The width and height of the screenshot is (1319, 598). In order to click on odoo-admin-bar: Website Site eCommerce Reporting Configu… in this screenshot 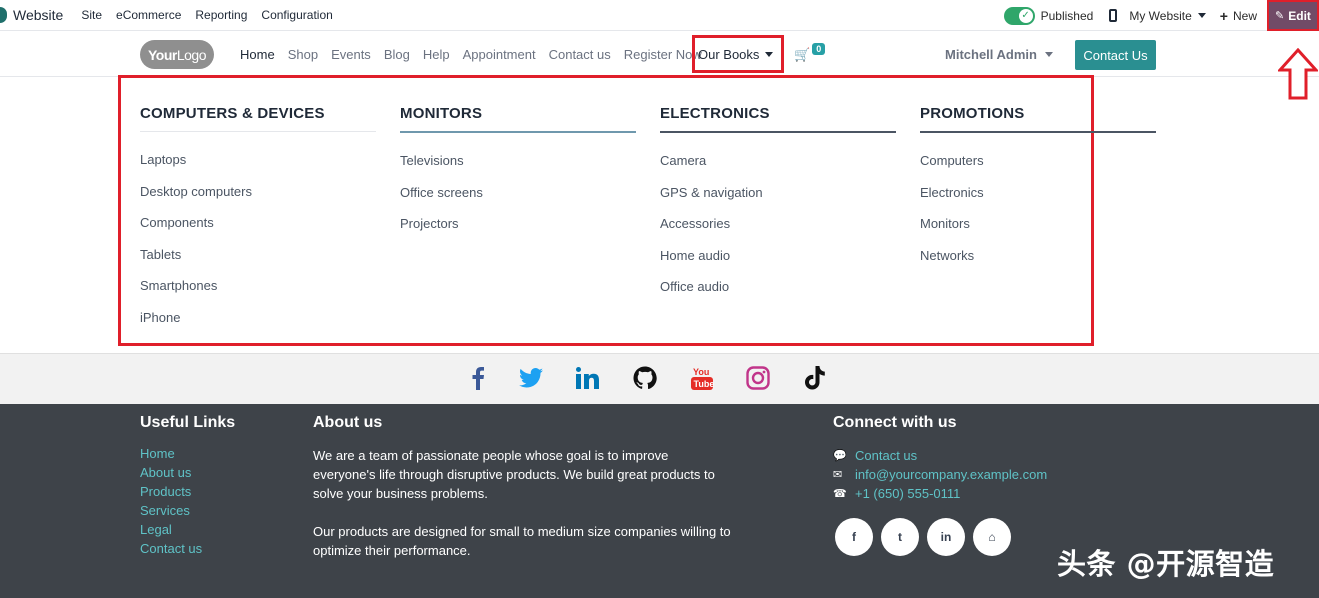, I will do `click(659, 15)`.